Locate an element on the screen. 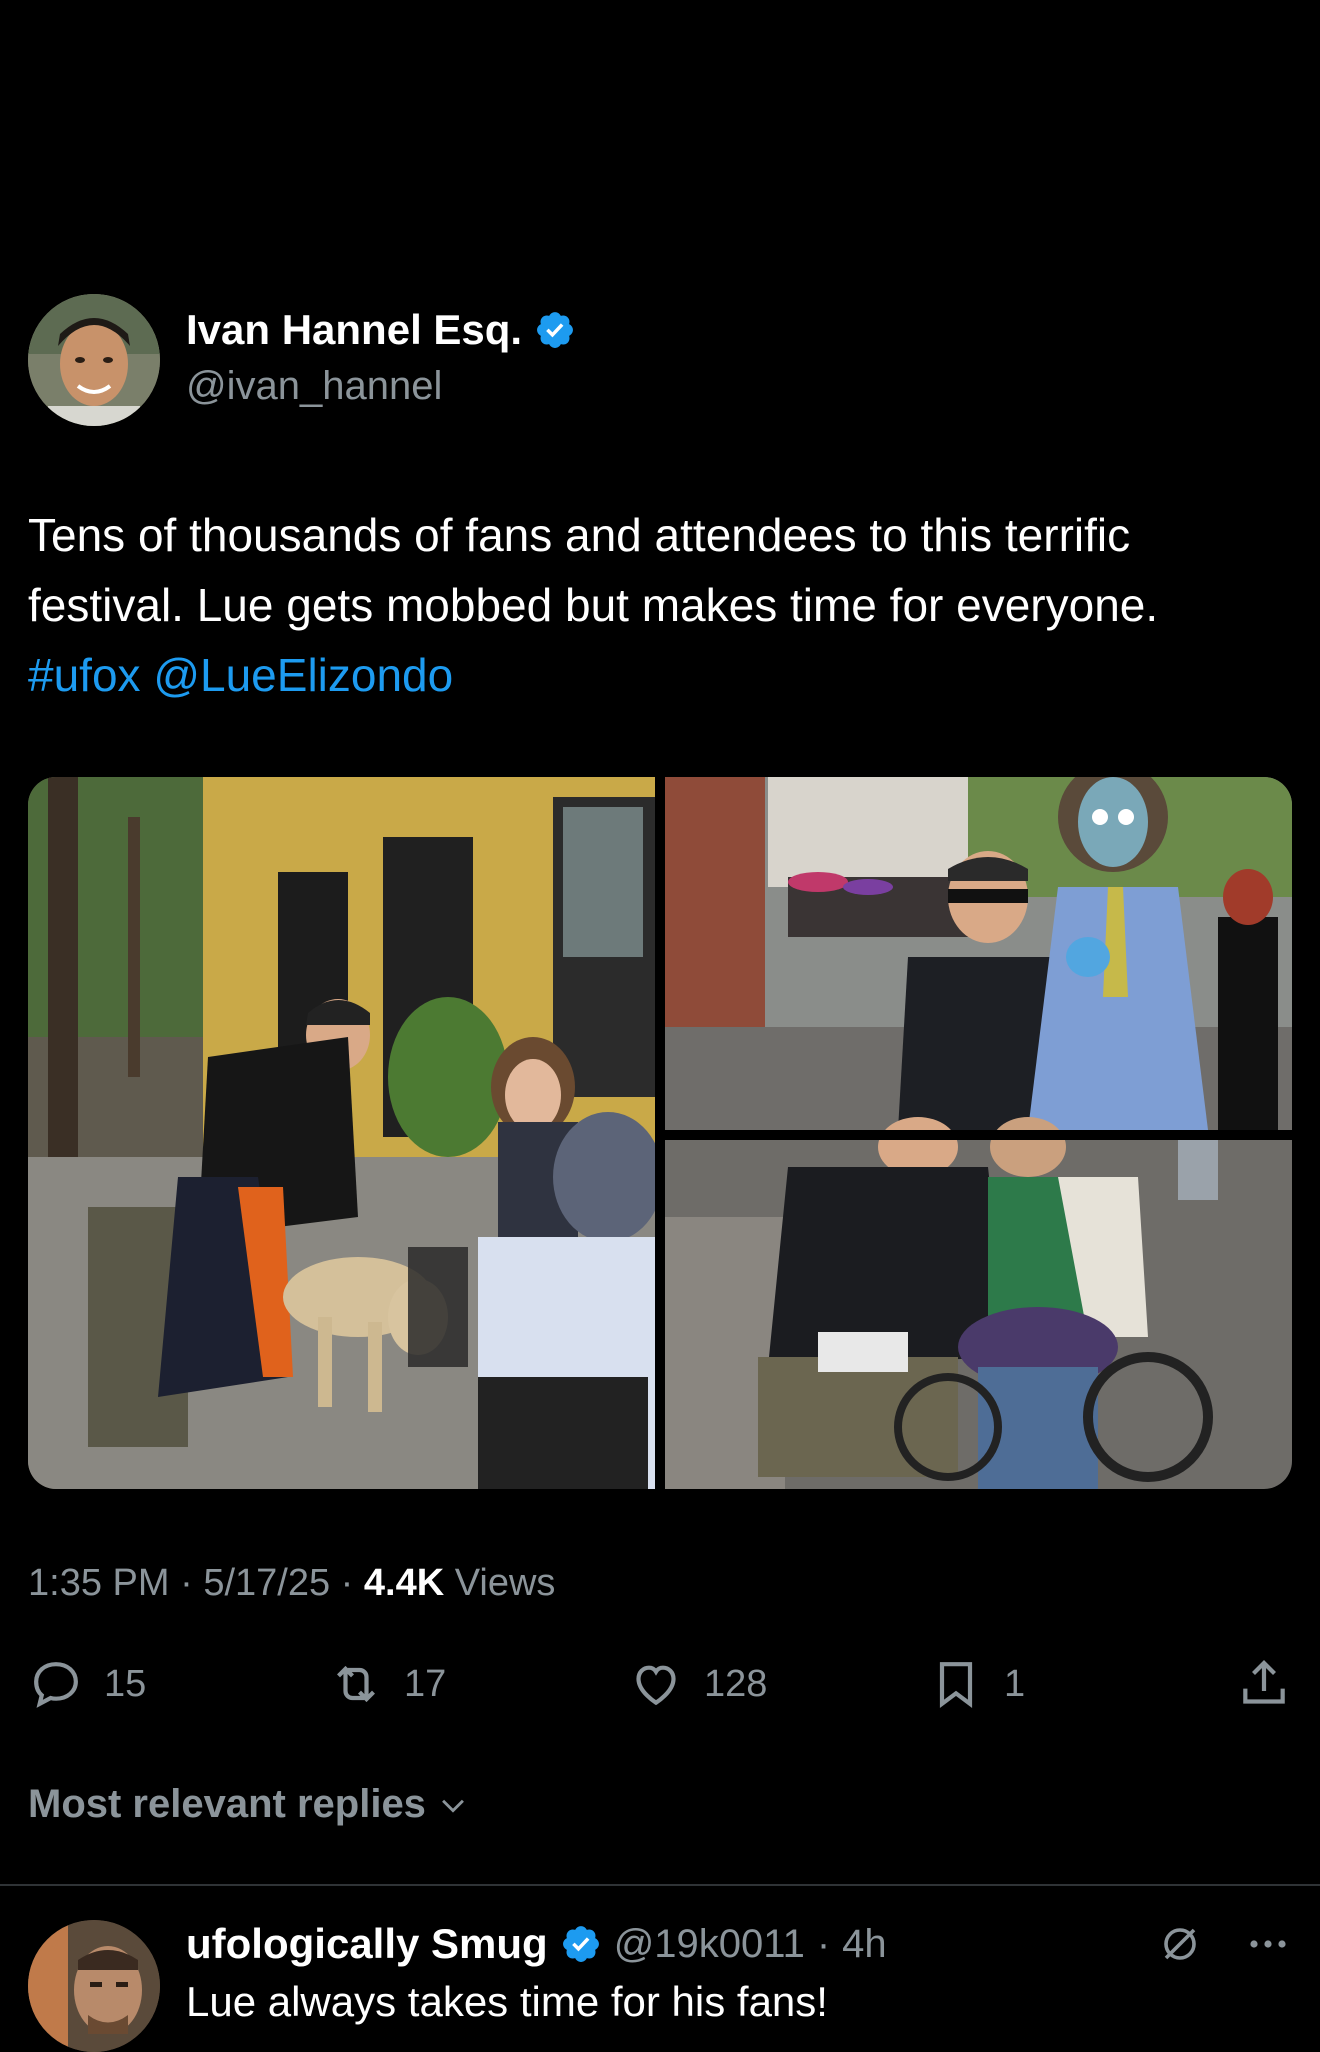  reply-icon is located at coordinates (56, 1685).